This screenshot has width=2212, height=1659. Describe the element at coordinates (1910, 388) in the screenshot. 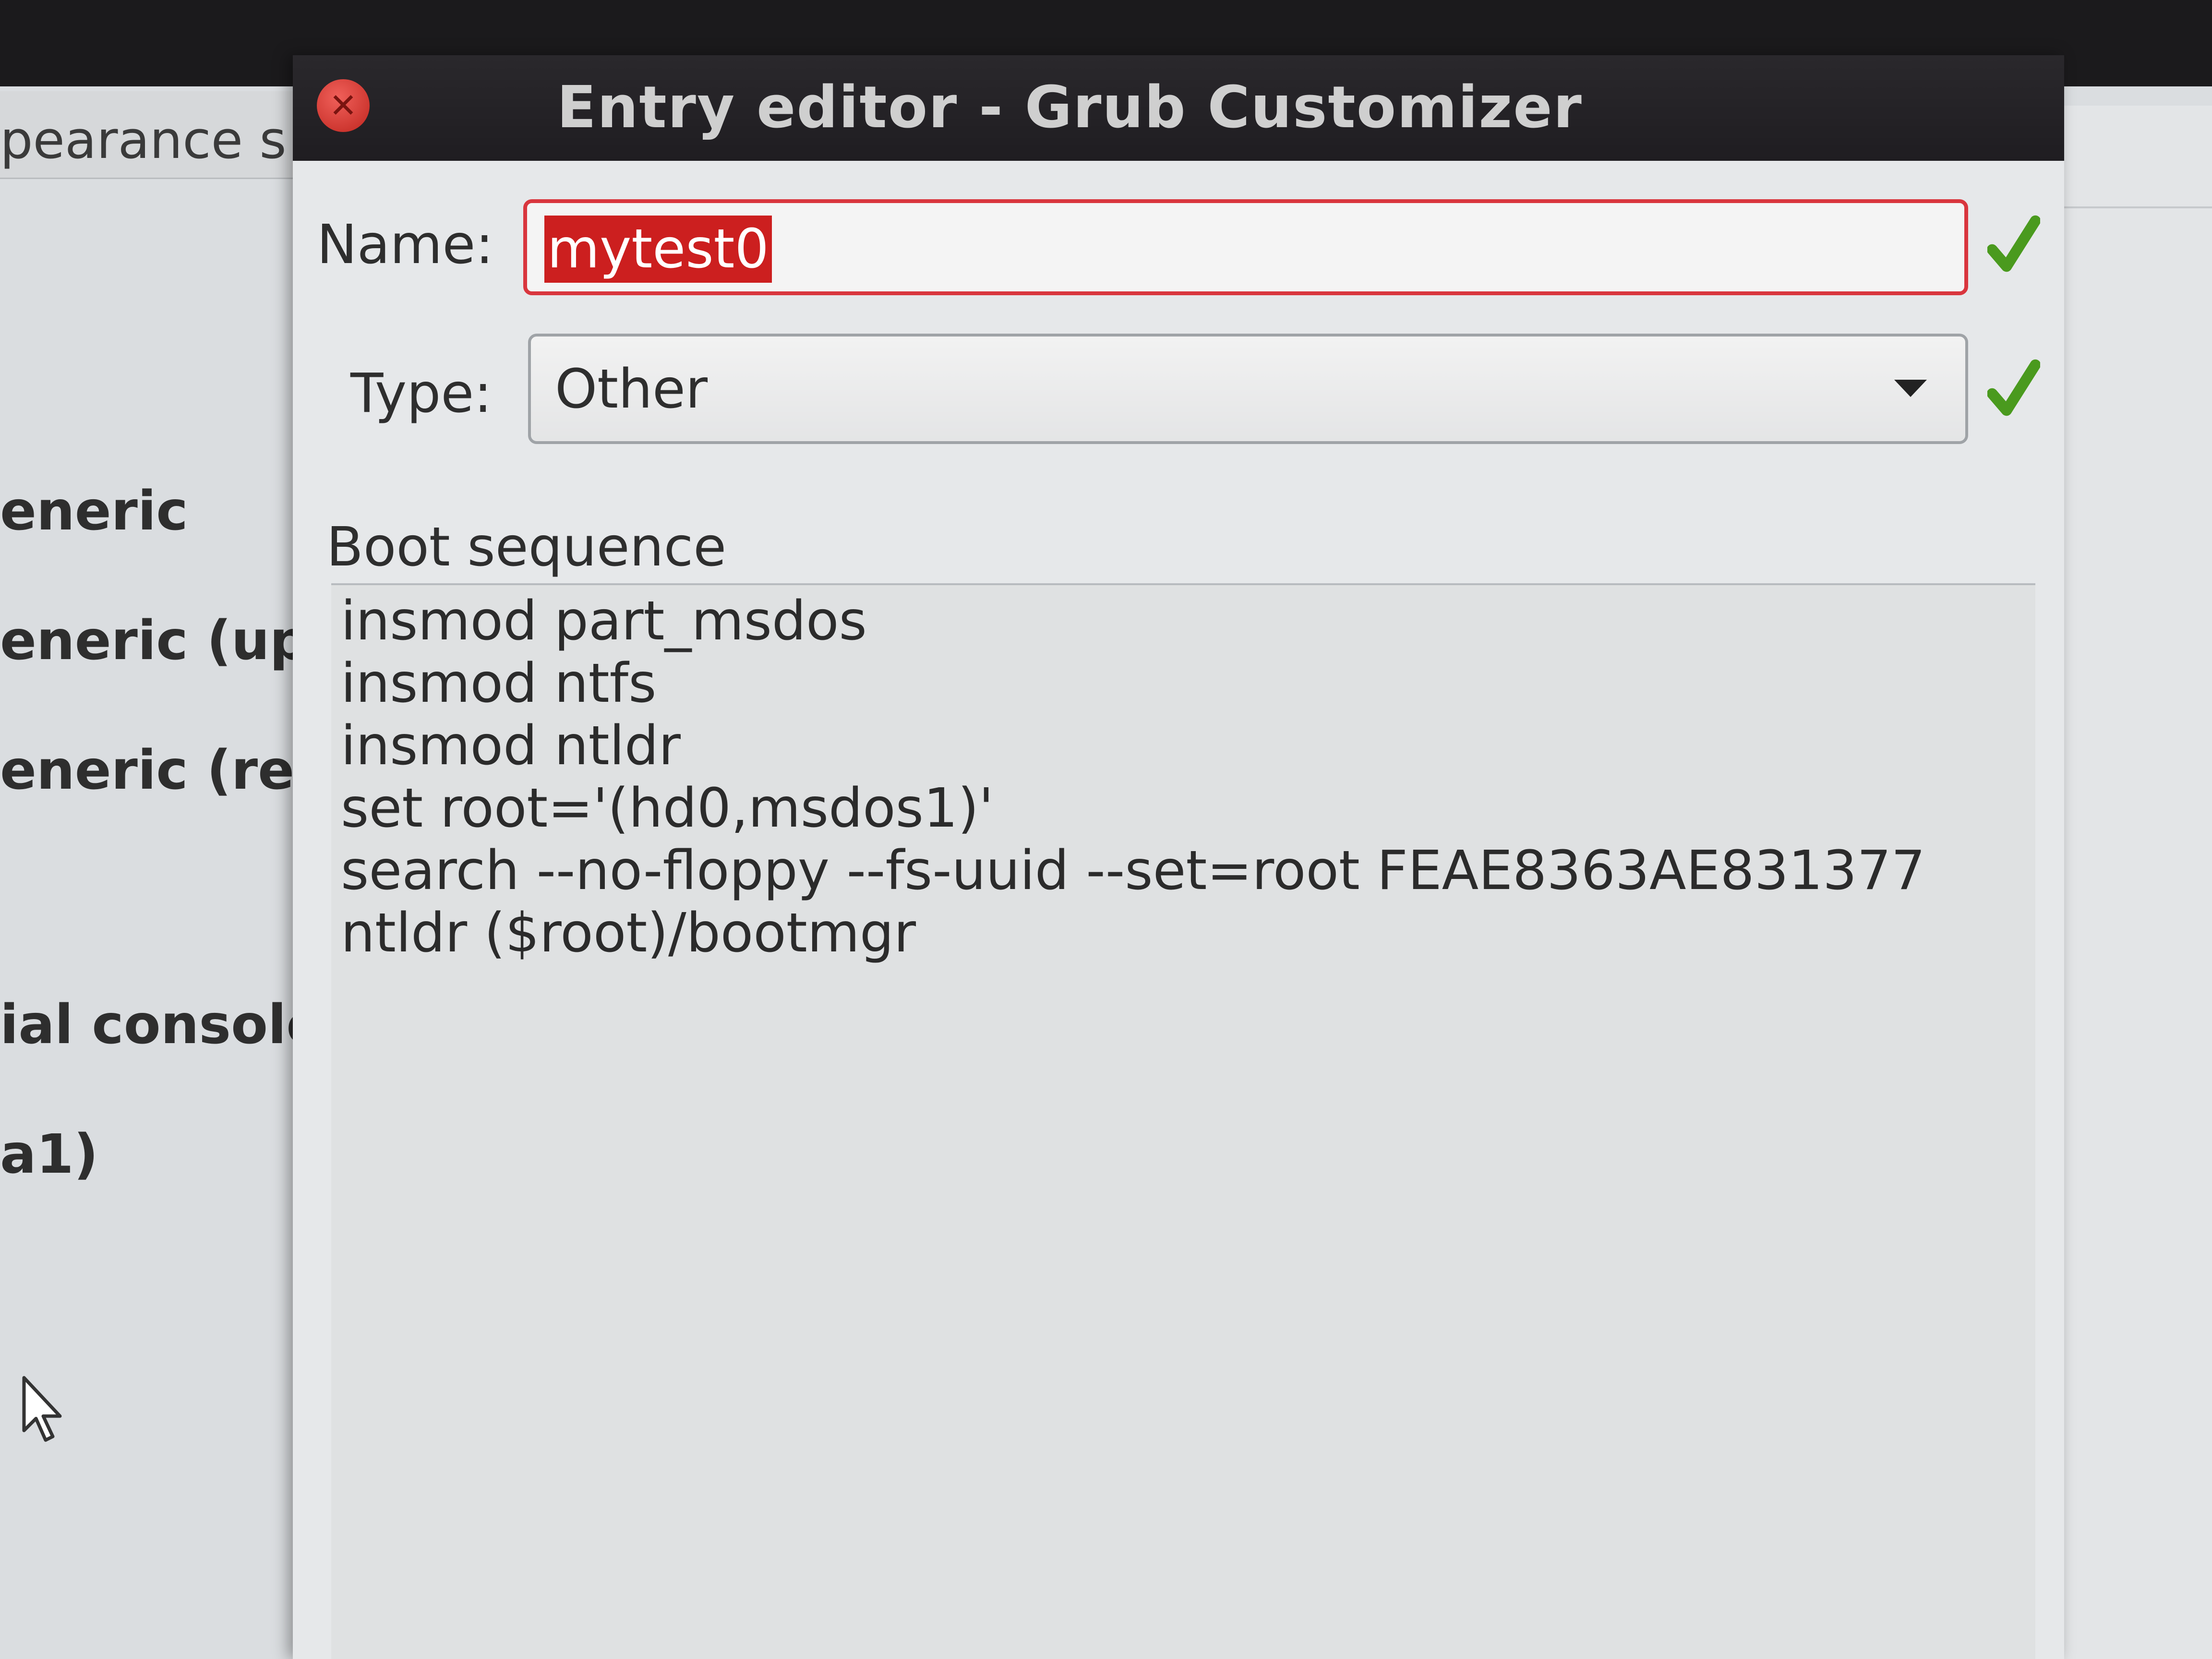

I see `chevron-down-icon` at that location.